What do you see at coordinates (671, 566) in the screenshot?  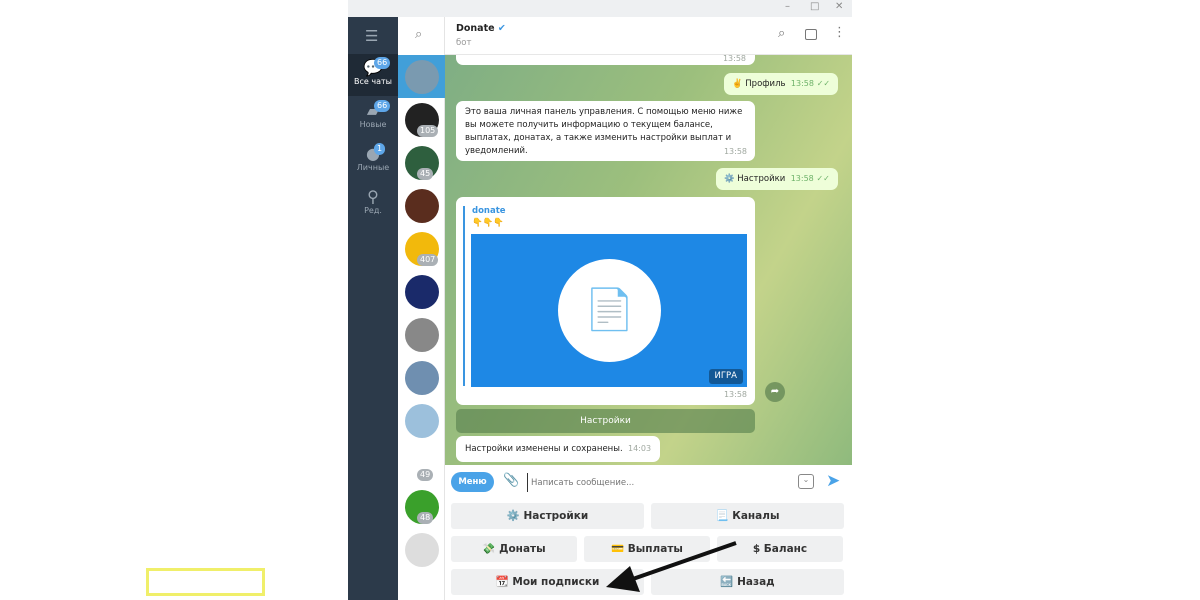 I see `annotation-arrow` at bounding box center [671, 566].